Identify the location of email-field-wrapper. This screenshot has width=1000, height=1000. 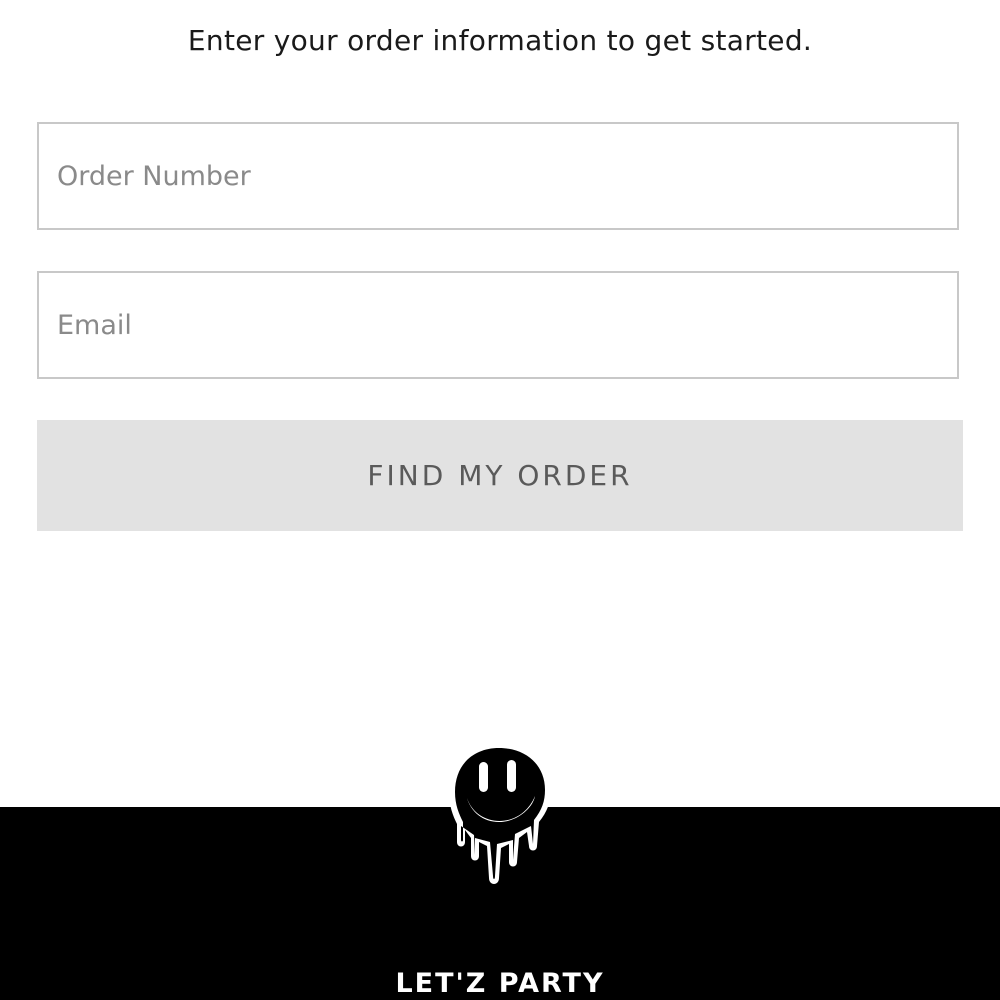
(498, 325).